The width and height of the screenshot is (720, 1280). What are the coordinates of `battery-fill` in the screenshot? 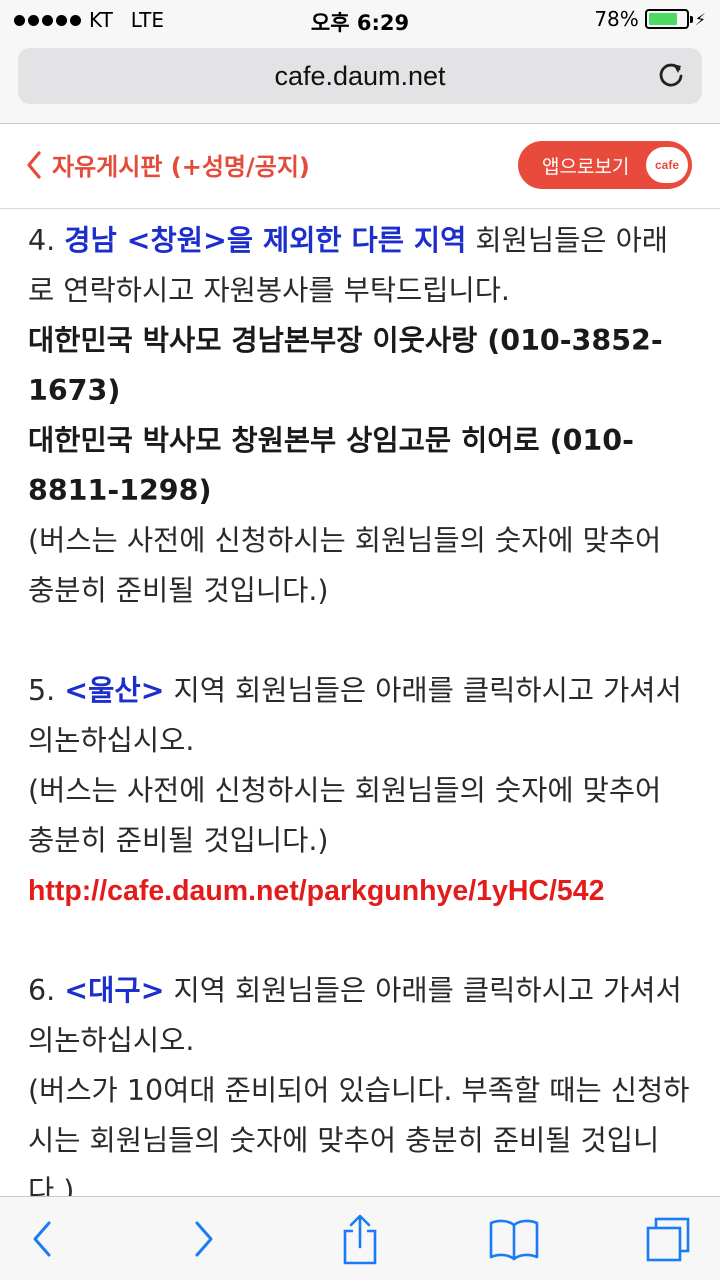 It's located at (662, 19).